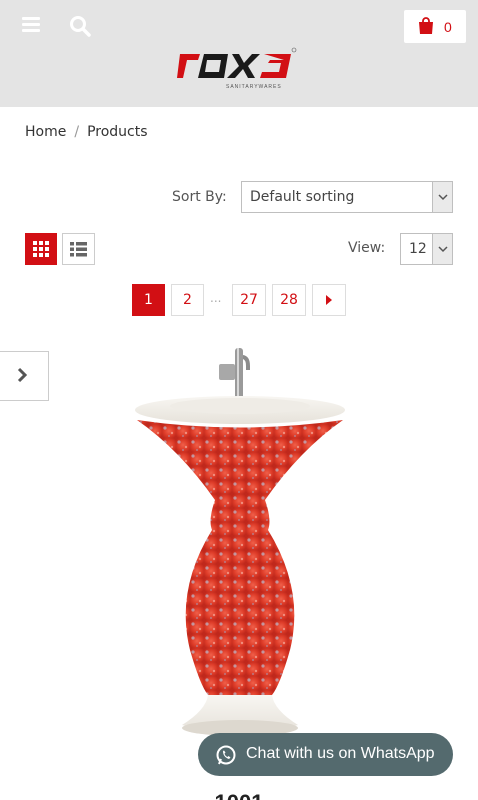  What do you see at coordinates (86, 132) in the screenshot?
I see `breadcrumb: Home / Products` at bounding box center [86, 132].